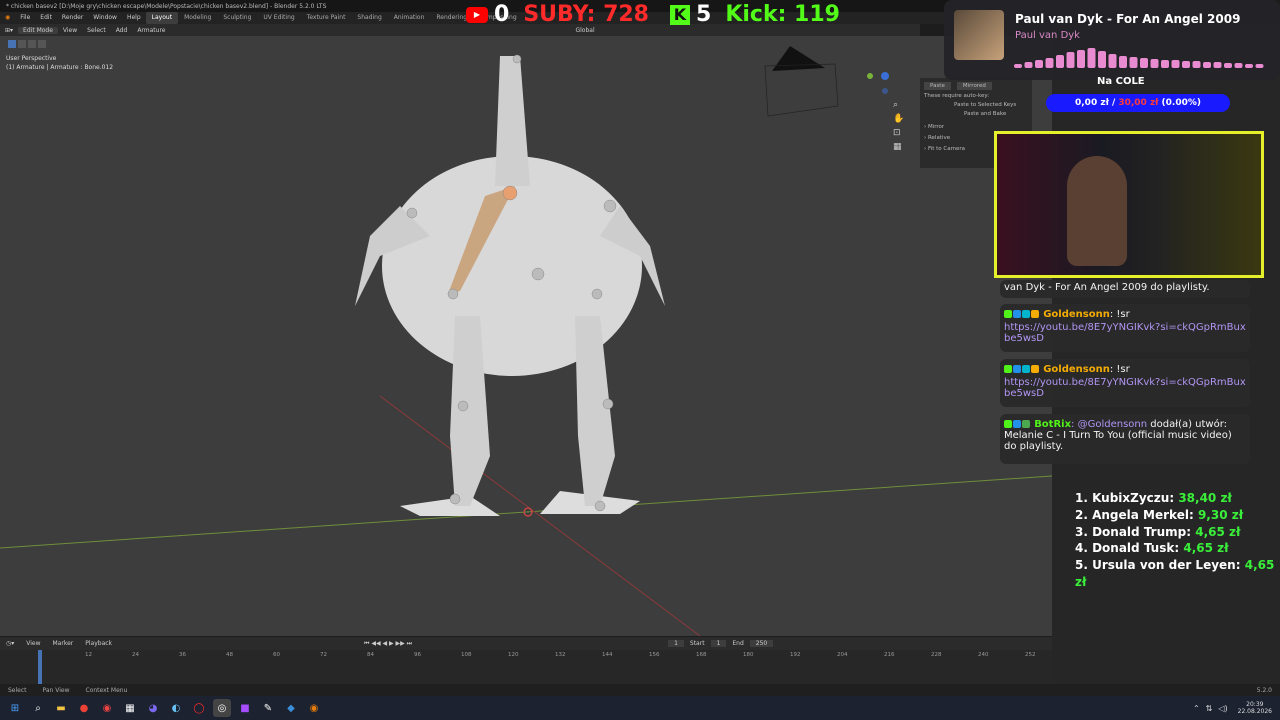 Image resolution: width=1280 pixels, height=720 pixels. What do you see at coordinates (1152, 548) in the screenshot?
I see `ranking-row: 4. Donald Tusk: 4,65 zł` at bounding box center [1152, 548].